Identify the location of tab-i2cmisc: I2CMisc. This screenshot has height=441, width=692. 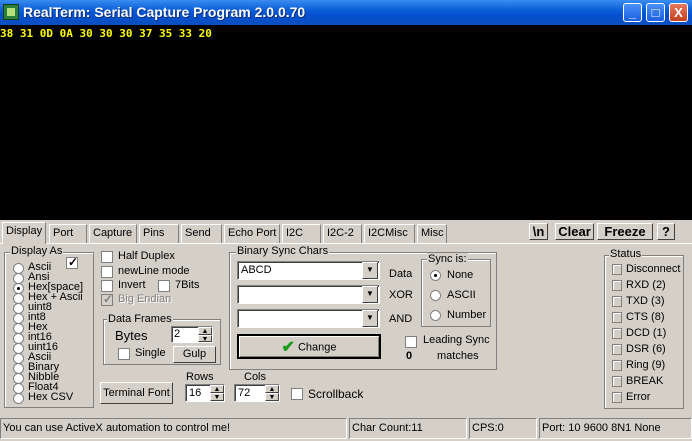
(389, 233).